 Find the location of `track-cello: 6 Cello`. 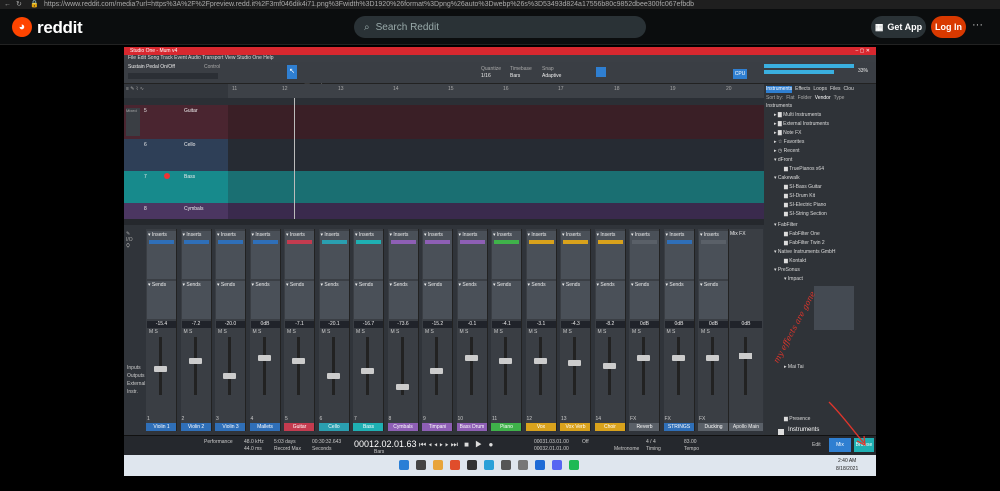

track-cello: 6 Cello is located at coordinates (176, 155).